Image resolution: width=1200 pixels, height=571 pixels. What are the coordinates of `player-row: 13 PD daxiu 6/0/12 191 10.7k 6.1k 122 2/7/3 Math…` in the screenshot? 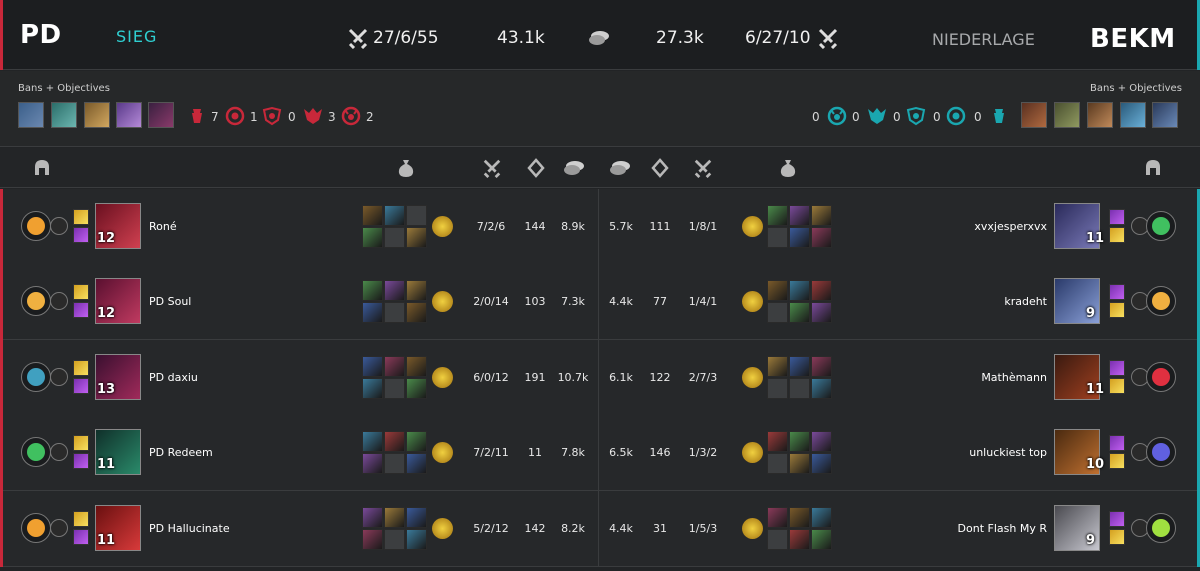 It's located at (600, 378).